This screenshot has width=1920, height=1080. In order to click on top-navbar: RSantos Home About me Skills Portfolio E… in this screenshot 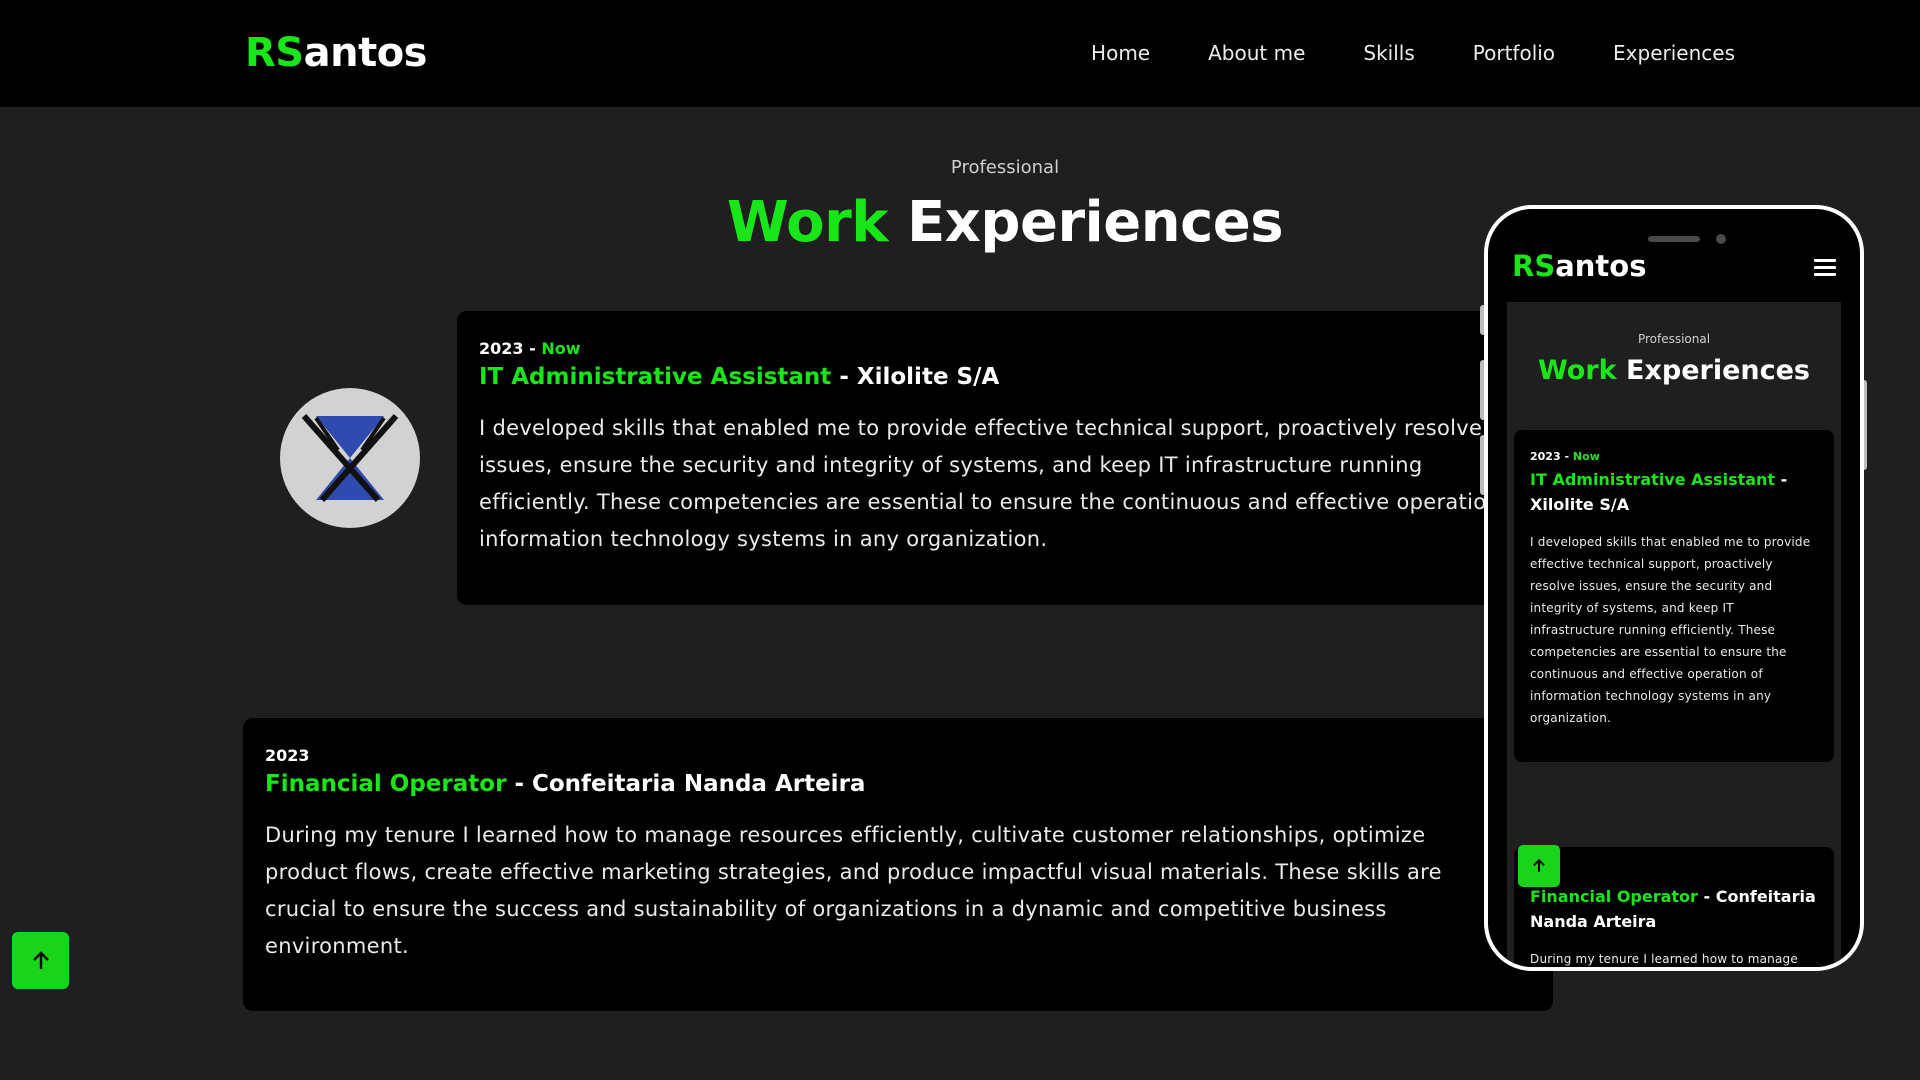, I will do `click(960, 53)`.